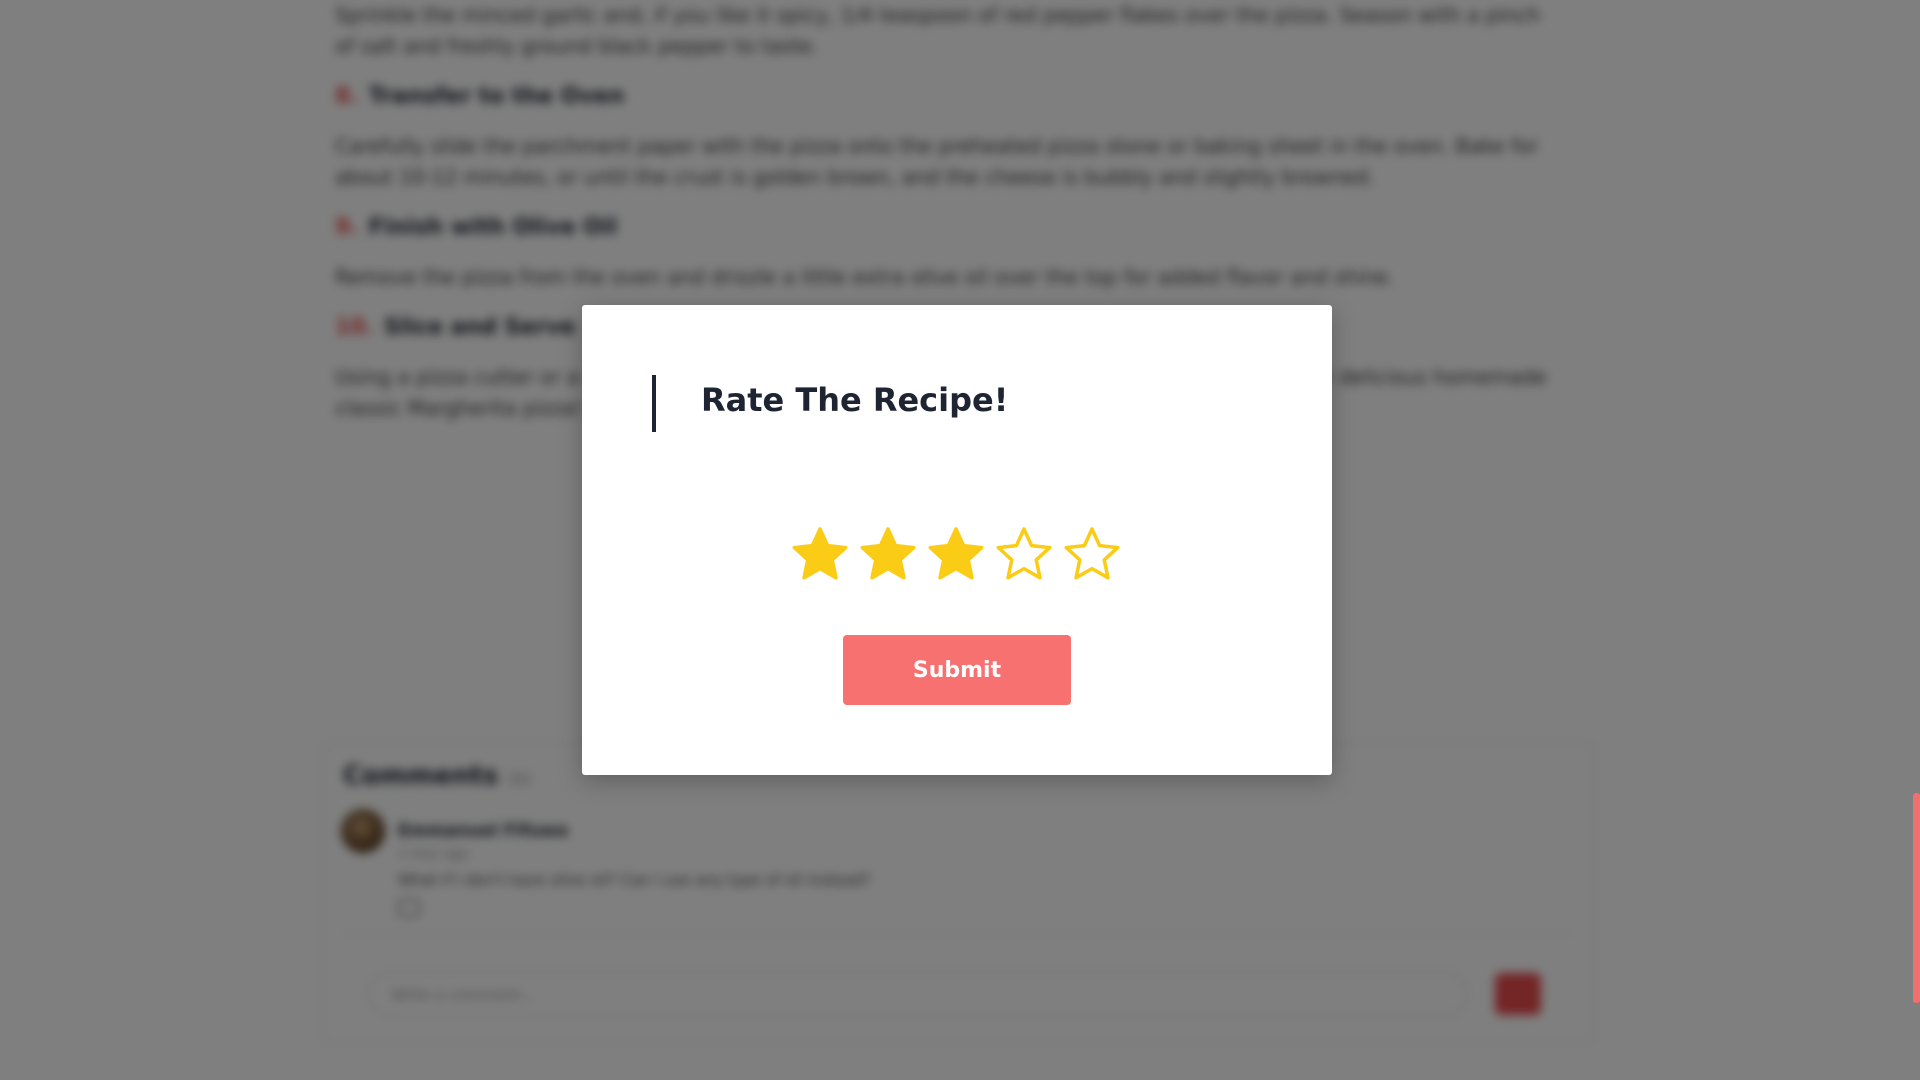 The image size is (1920, 1080). Describe the element at coordinates (855, 400) in the screenshot. I see `modal-title: Rate The Recipe!` at that location.